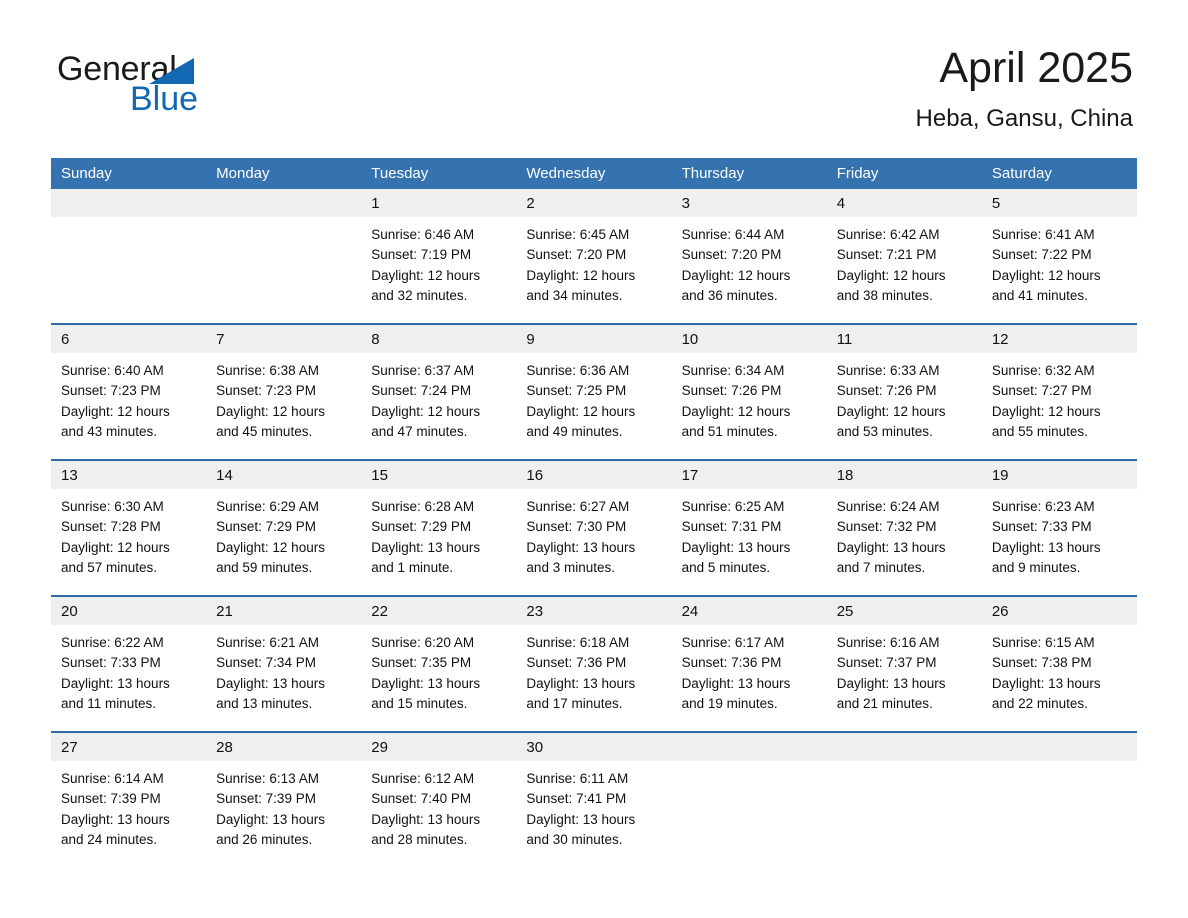 This screenshot has height=918, width=1188. Describe the element at coordinates (128, 339) in the screenshot. I see `day-number: 6` at that location.